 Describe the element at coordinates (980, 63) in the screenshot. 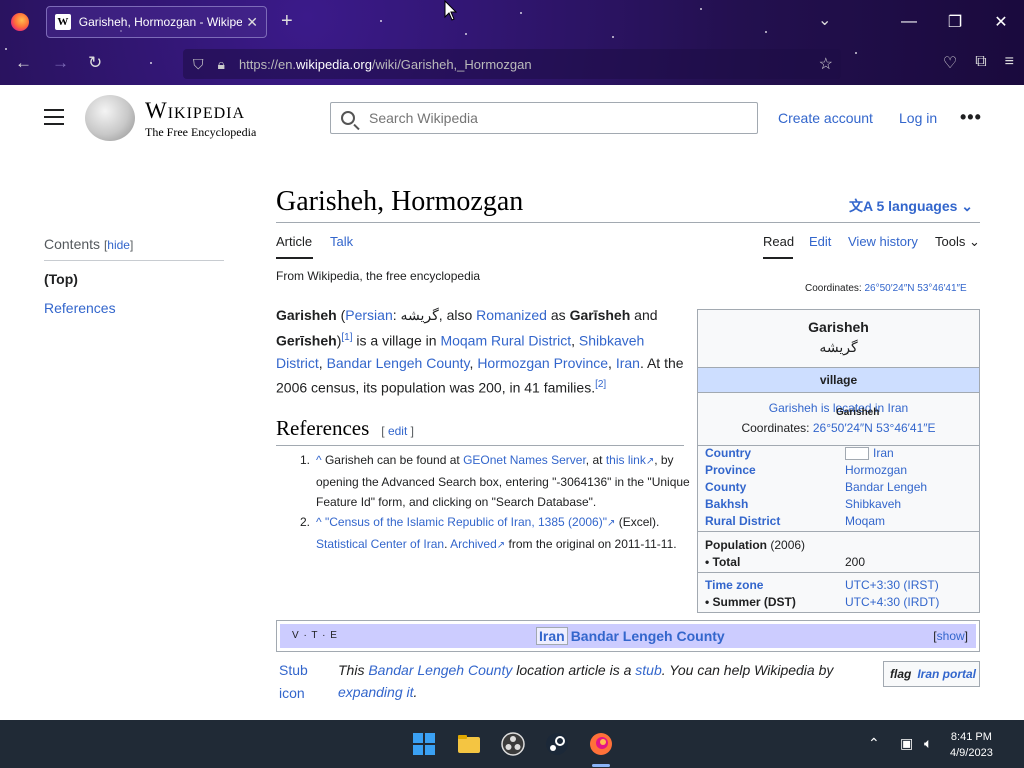

I see `extensions-icon: ⧉` at that location.